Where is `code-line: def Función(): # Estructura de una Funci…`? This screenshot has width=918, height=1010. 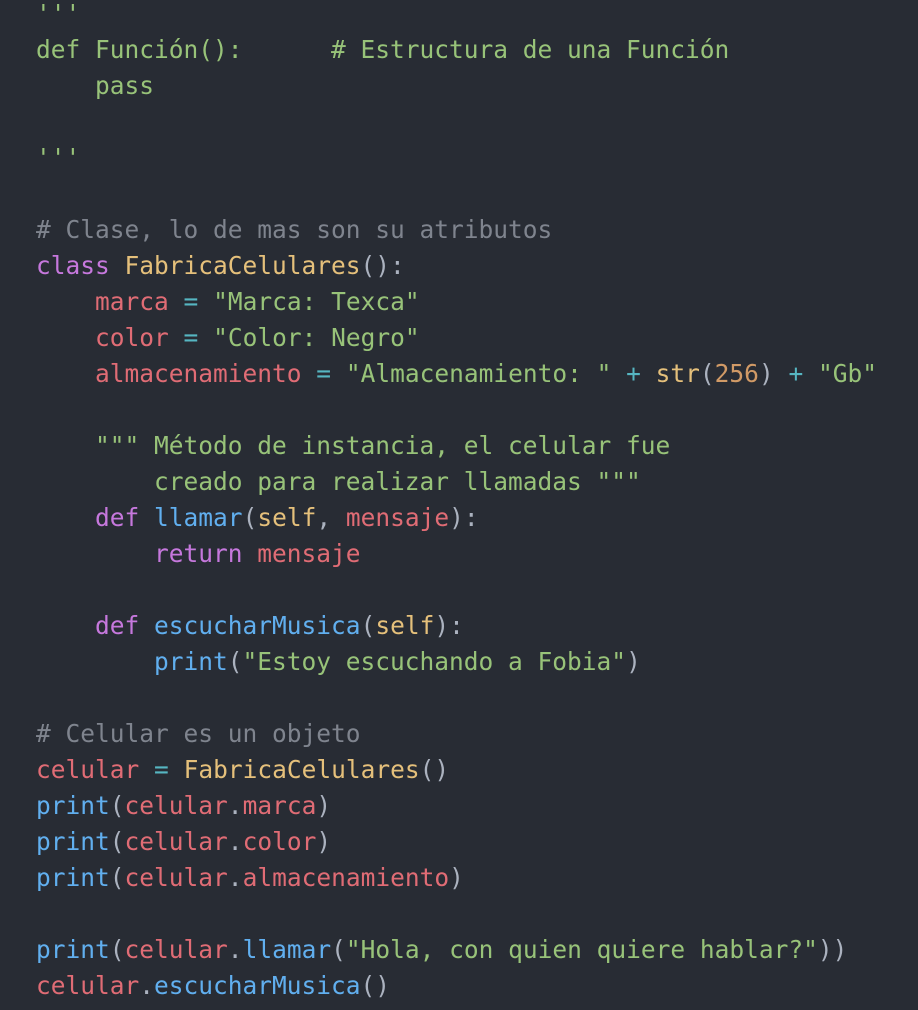 code-line: def Función(): # Estructura de una Funci… is located at coordinates (382, 50).